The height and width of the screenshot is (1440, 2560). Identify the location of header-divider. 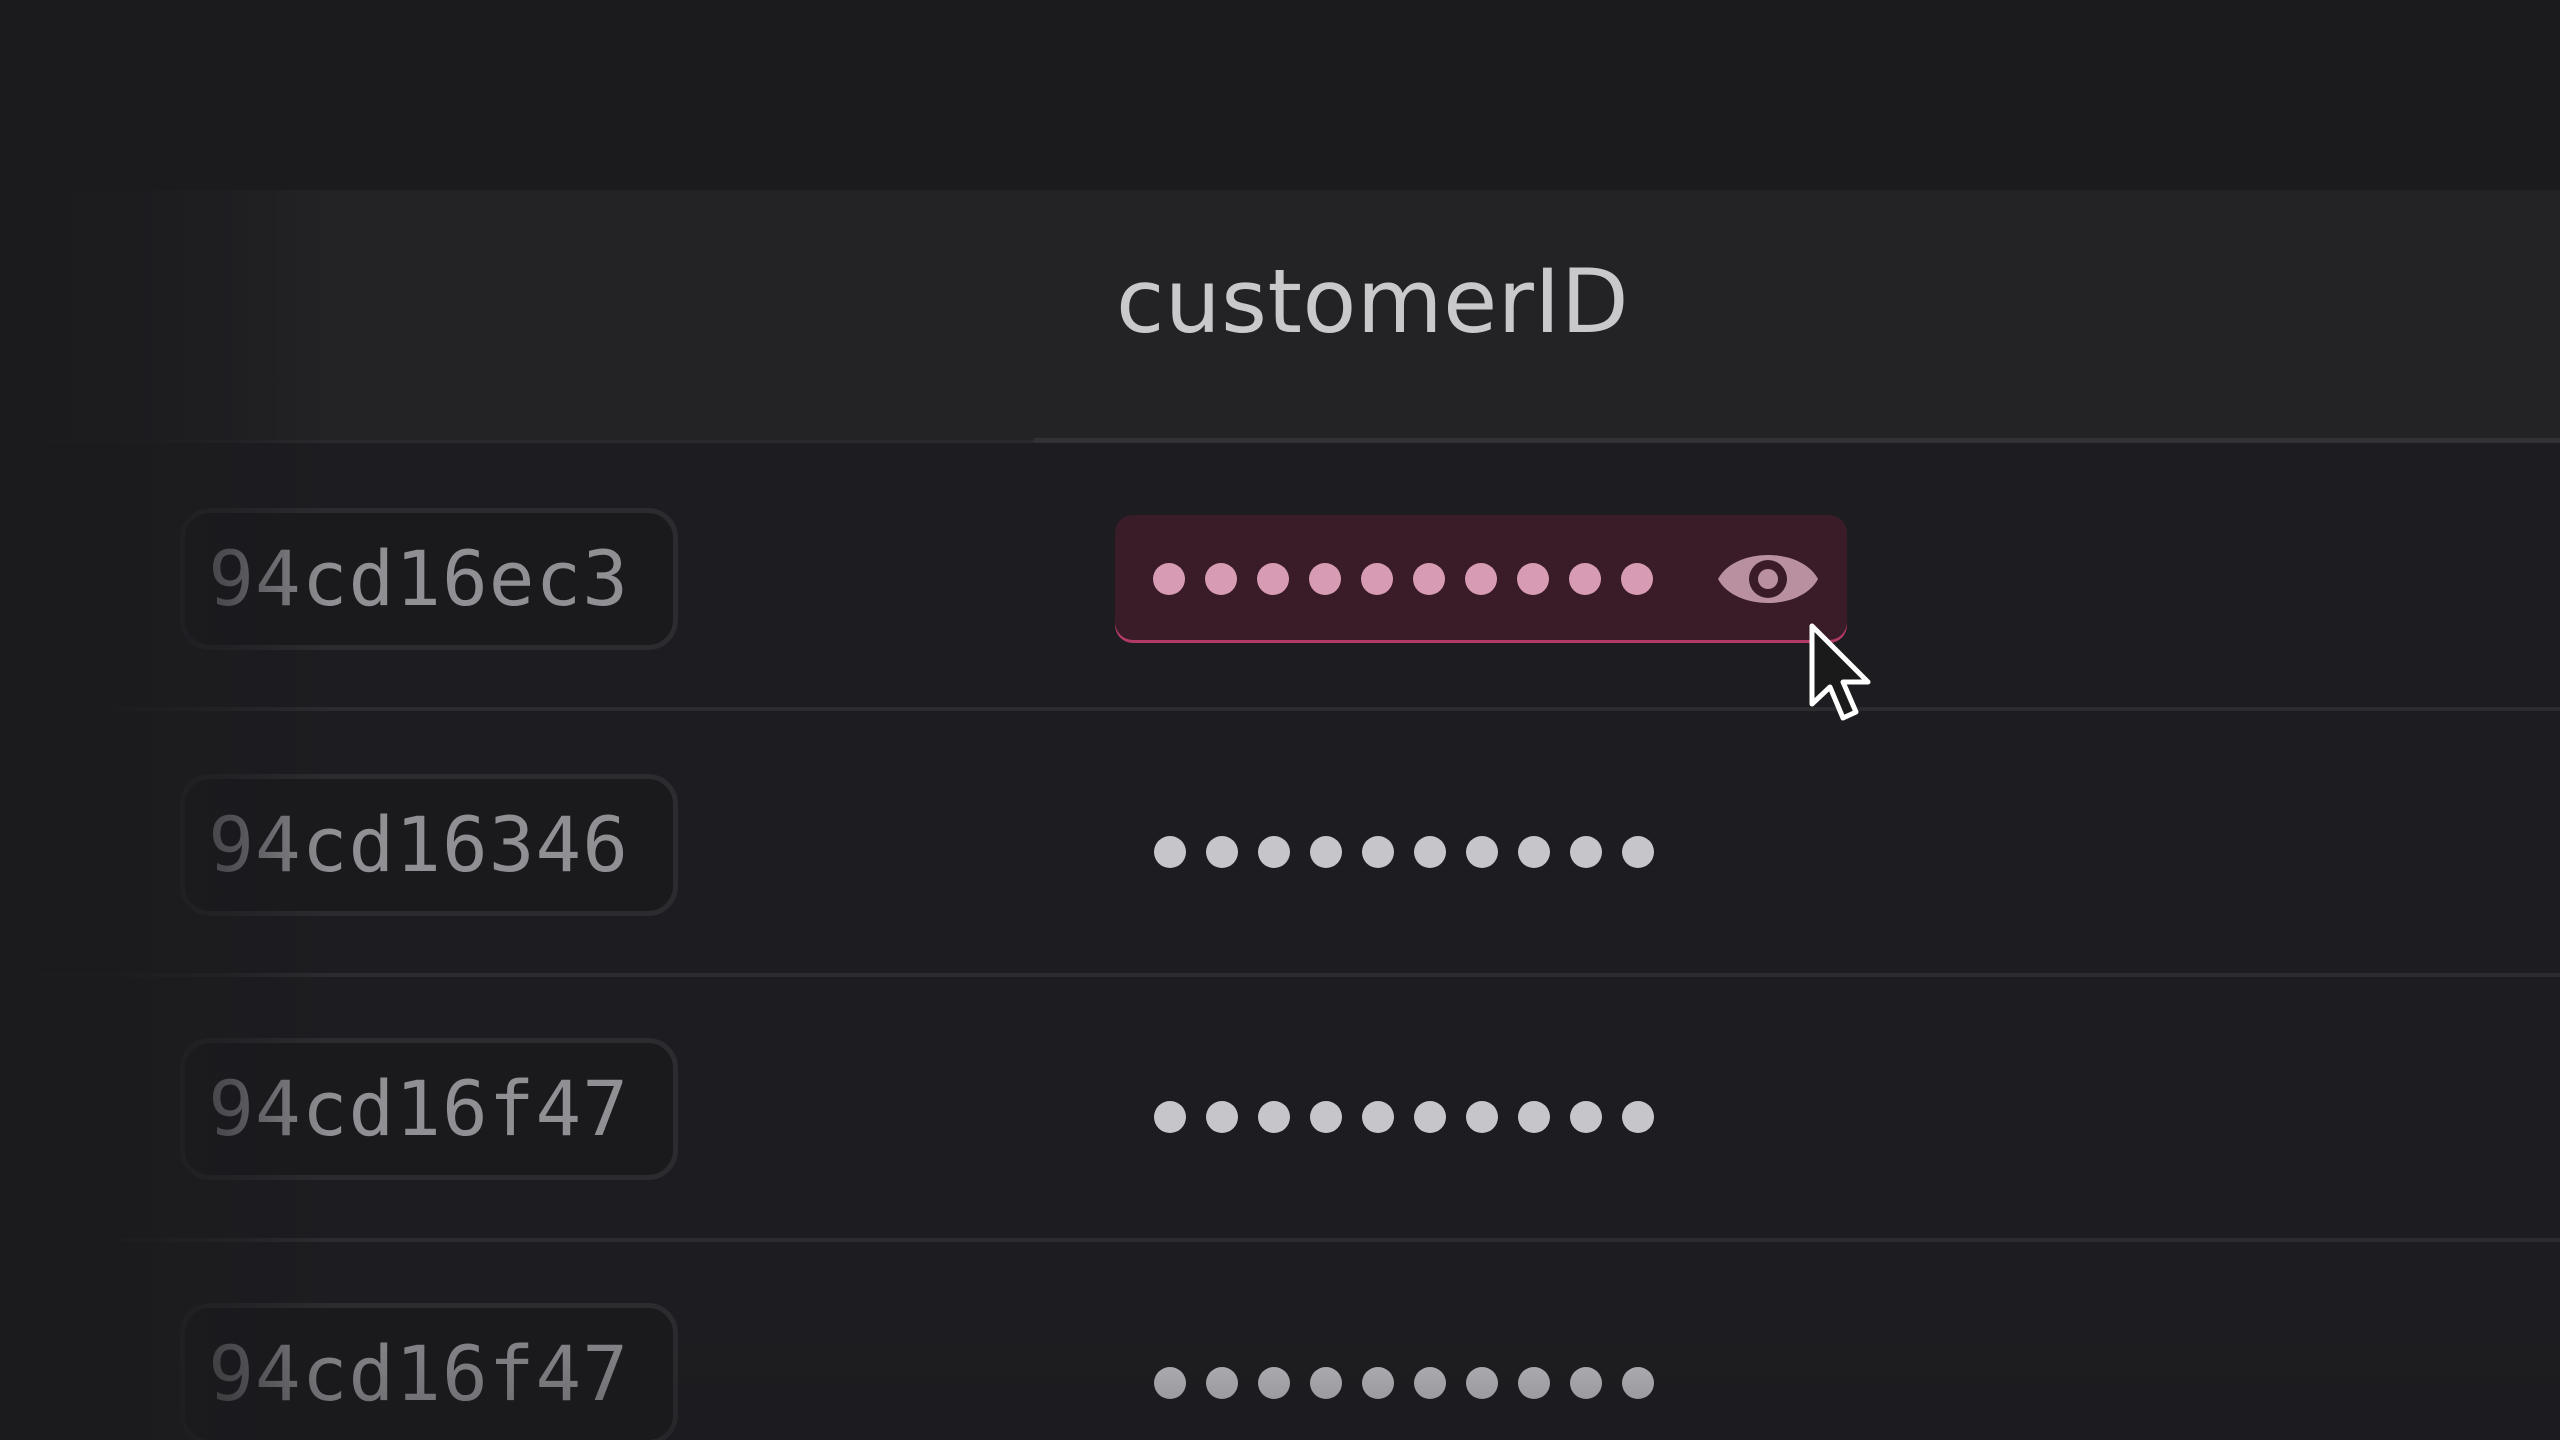
(1797, 440).